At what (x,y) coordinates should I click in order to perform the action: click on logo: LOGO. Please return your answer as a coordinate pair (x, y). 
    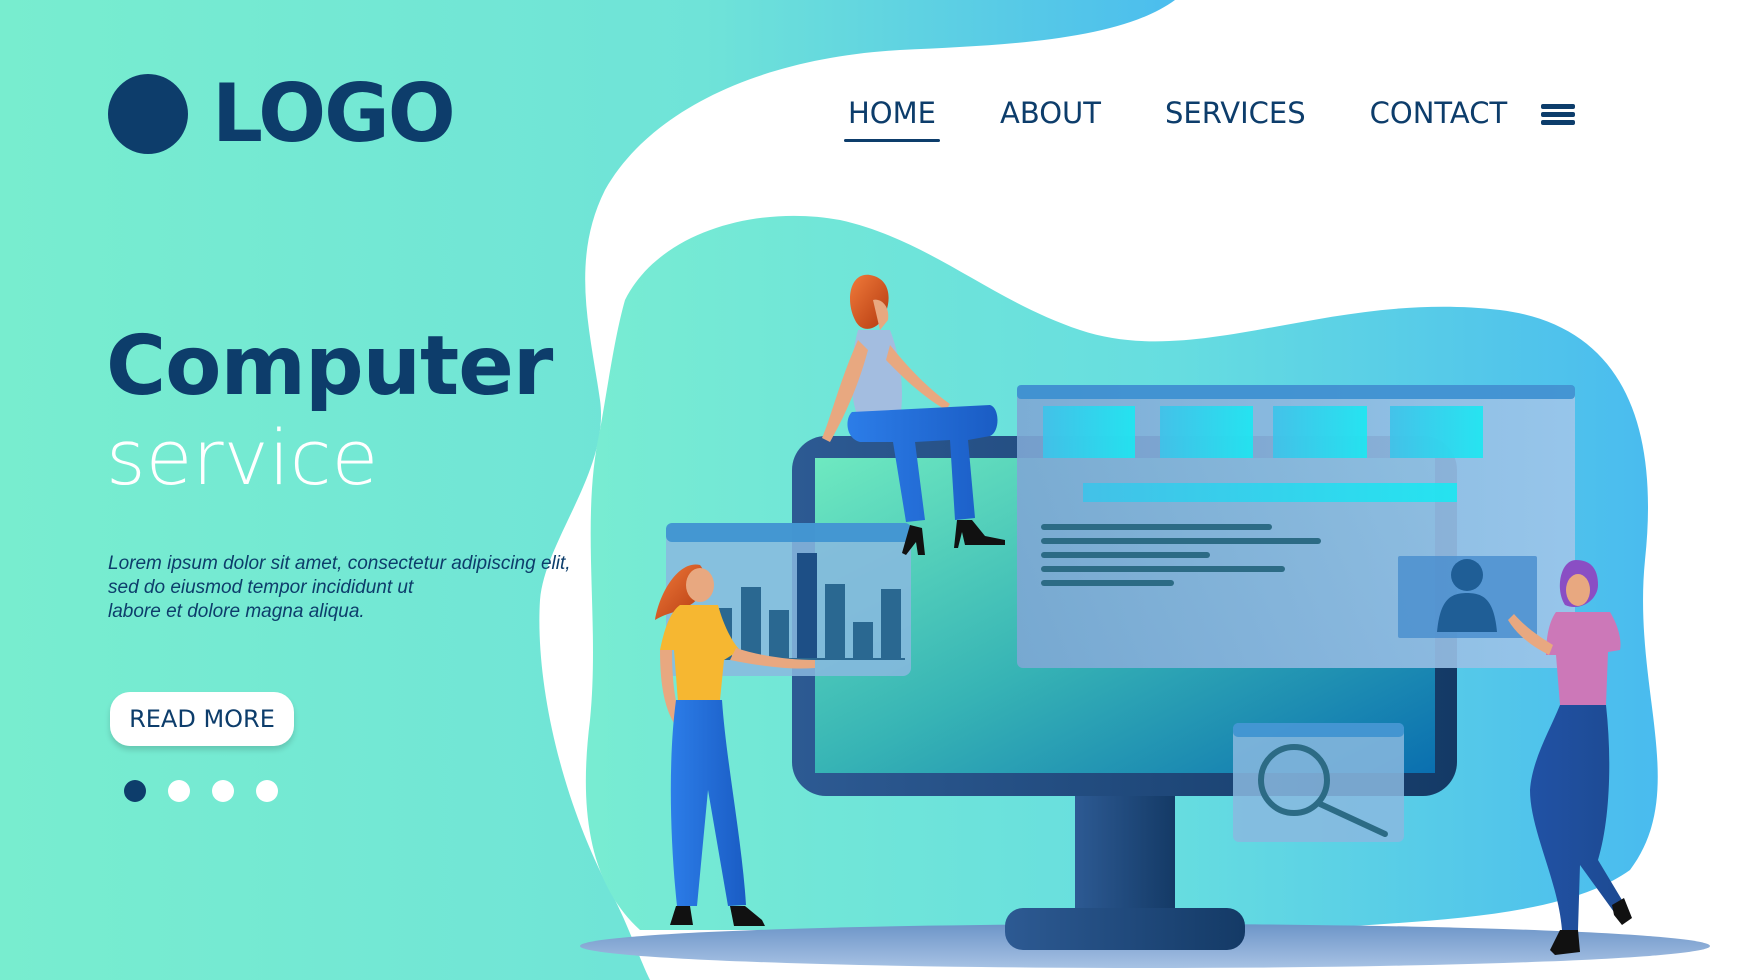
    Looking at the image, I should click on (282, 113).